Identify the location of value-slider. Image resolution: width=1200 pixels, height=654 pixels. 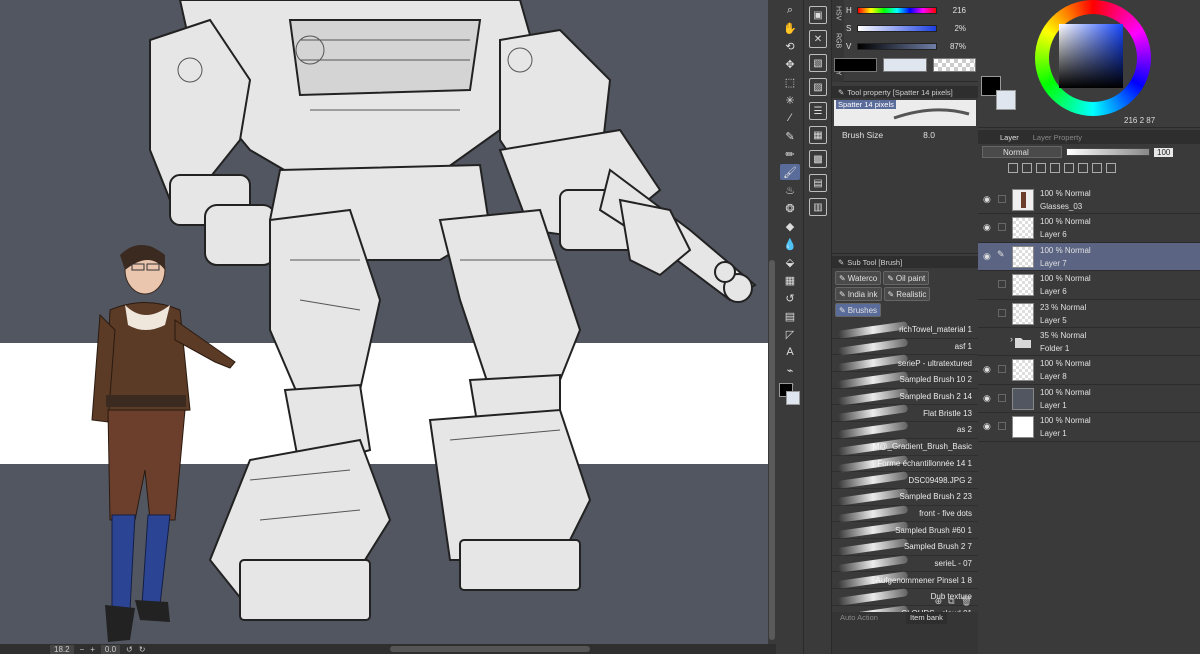
(897, 46).